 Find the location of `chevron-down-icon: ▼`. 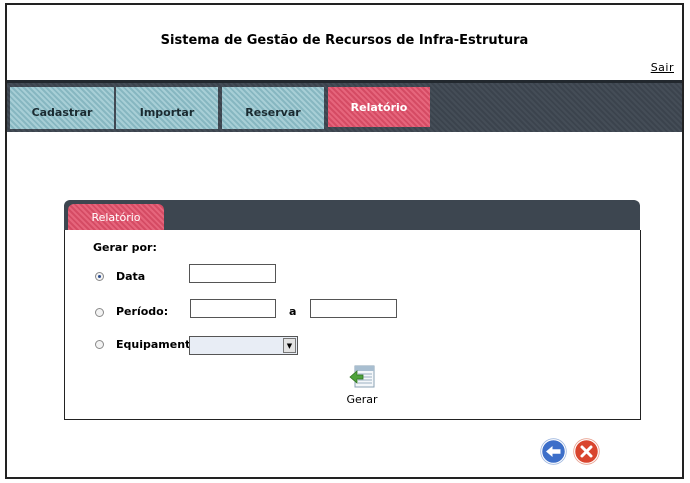

chevron-down-icon: ▼ is located at coordinates (289, 345).